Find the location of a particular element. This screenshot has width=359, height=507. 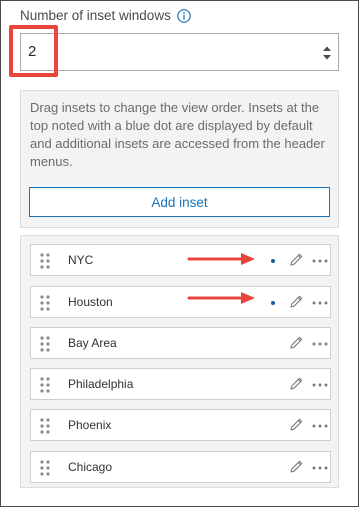

inset-count-label: Number of inset windows is located at coordinates (105, 15).